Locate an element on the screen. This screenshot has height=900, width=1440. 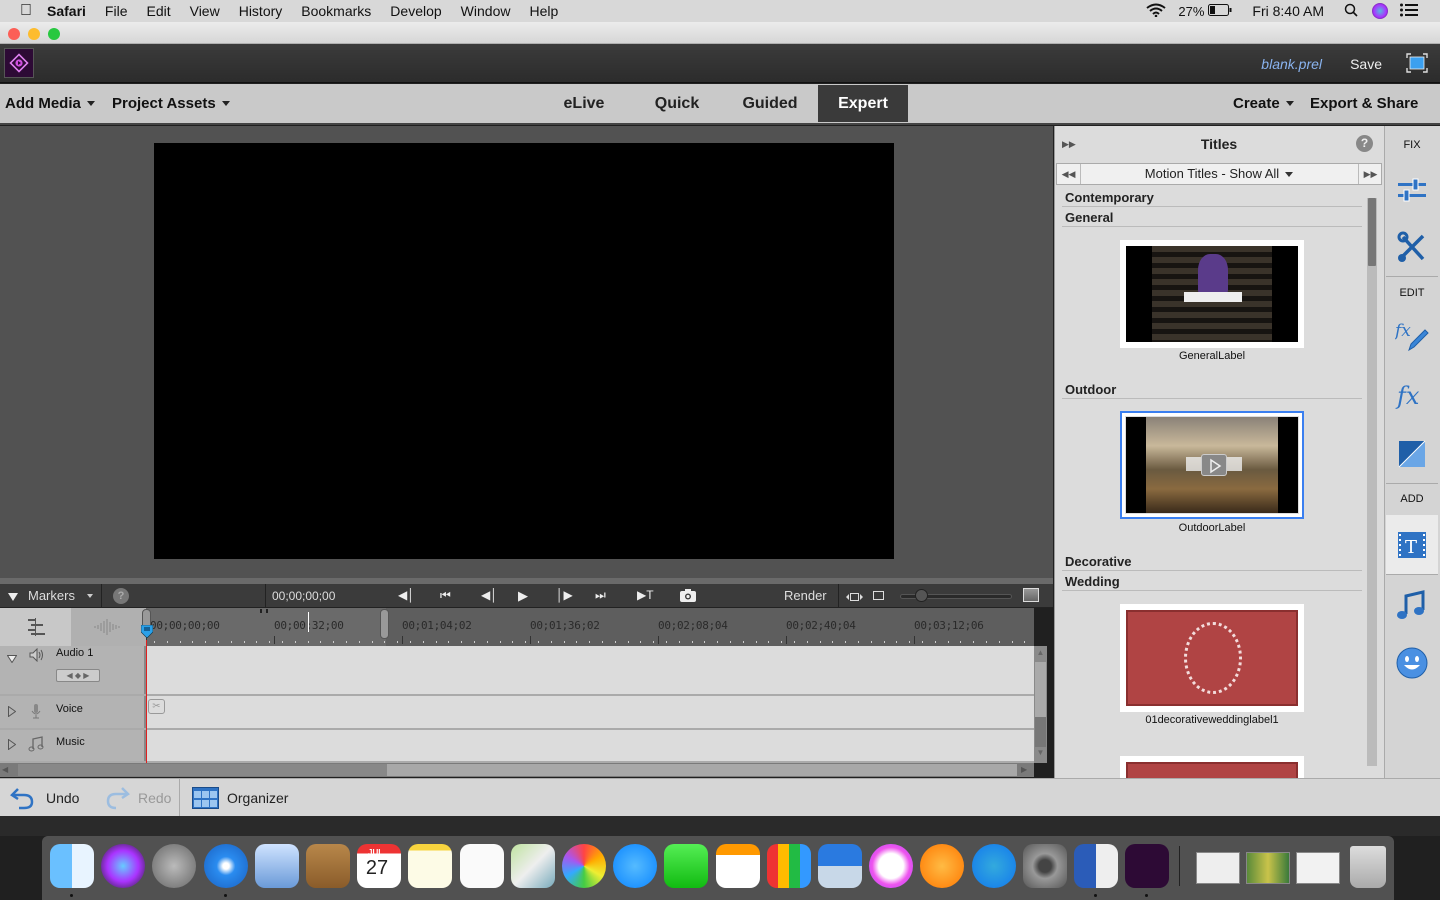
track-row-music: Music is located at coordinates (517, 746).